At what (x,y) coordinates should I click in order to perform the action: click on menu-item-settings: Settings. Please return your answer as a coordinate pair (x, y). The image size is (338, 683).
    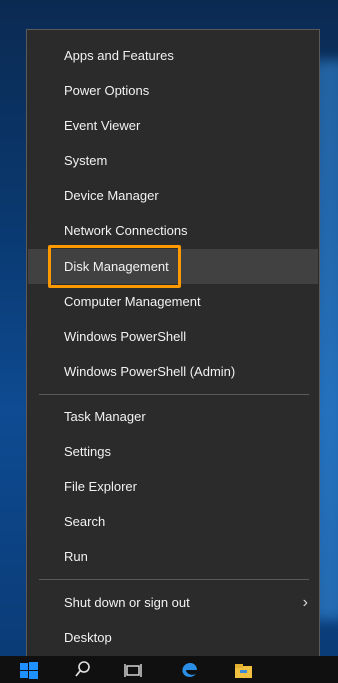
    Looking at the image, I should click on (173, 451).